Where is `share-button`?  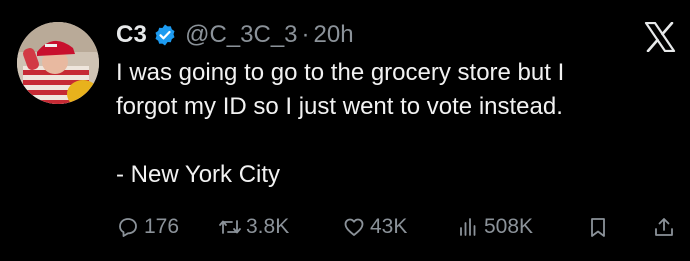
share-button is located at coordinates (666, 227).